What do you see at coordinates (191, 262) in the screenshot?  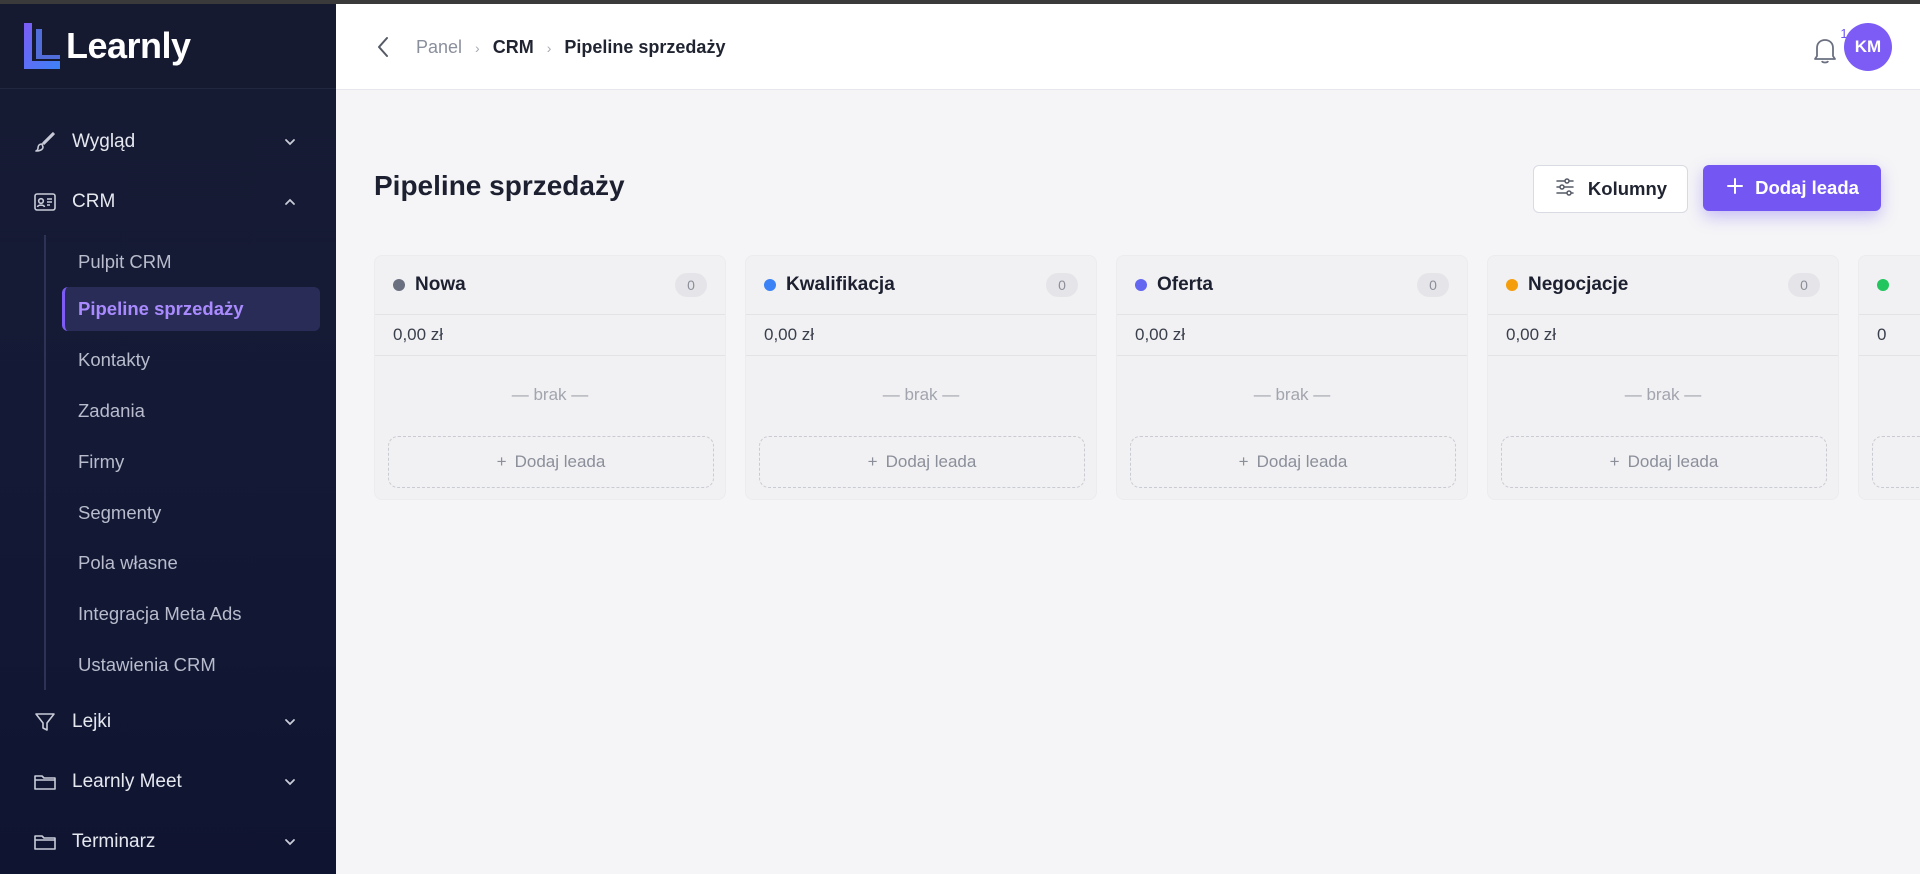 I see `sidebar-subitem-pulpit-crm: Pulpit CRM` at bounding box center [191, 262].